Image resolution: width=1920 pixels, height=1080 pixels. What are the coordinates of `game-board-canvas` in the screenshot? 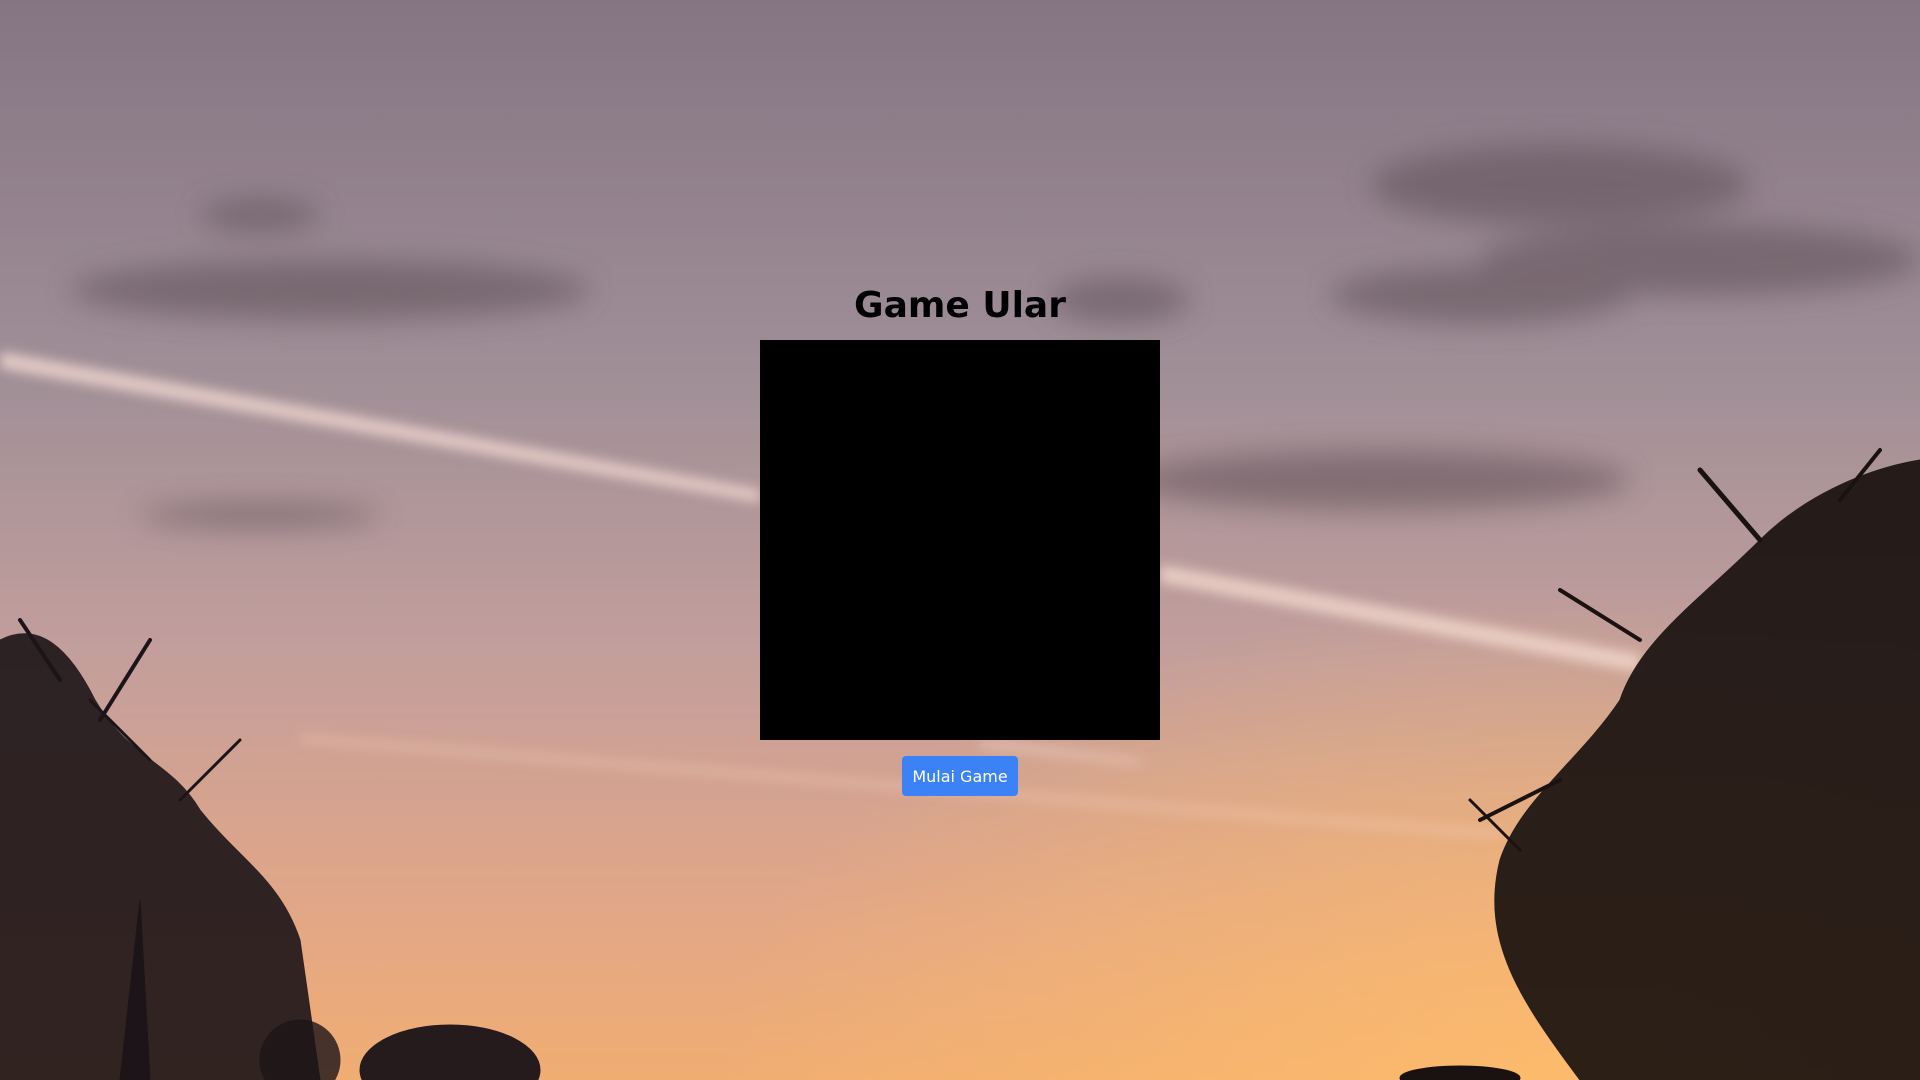 It's located at (960, 540).